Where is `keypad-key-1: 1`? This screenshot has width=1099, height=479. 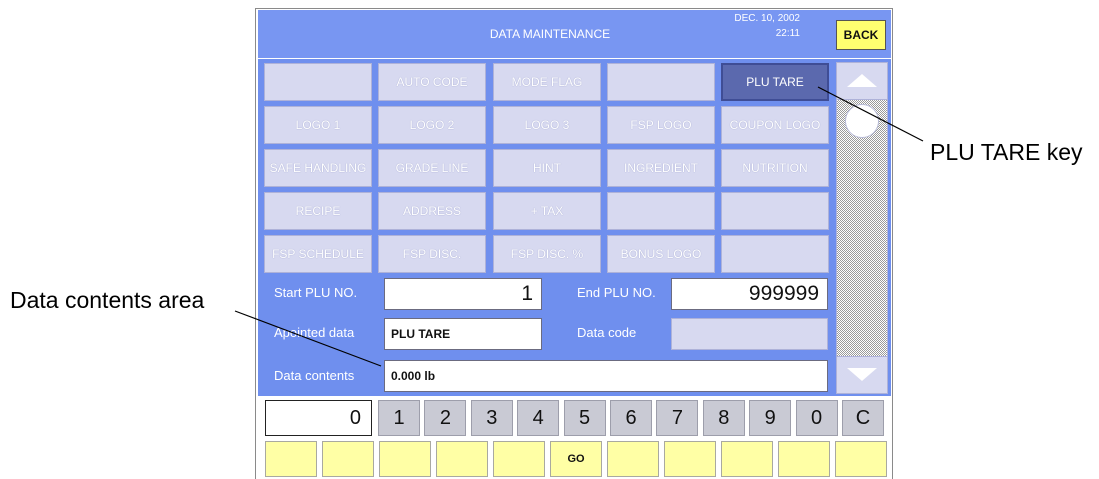
keypad-key-1: 1 is located at coordinates (399, 418).